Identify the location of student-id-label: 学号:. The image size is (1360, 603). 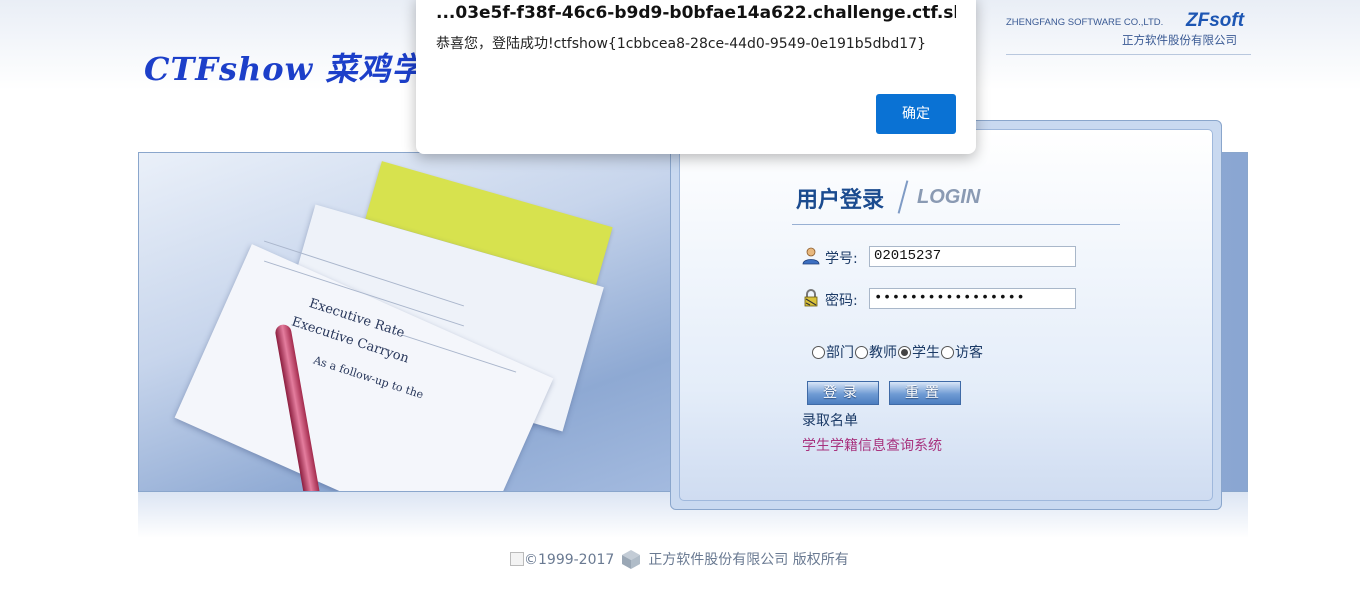
(841, 259).